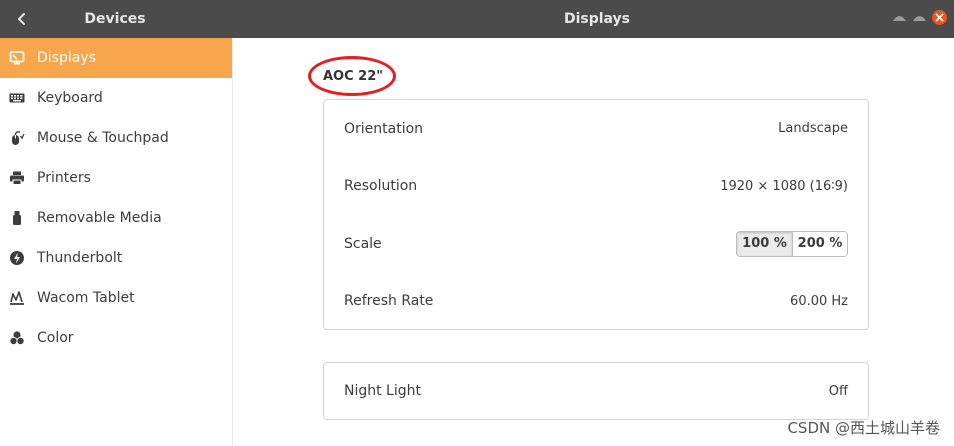 The image size is (954, 446). Describe the element at coordinates (66, 58) in the screenshot. I see `sidebar-item-label: Displays` at that location.